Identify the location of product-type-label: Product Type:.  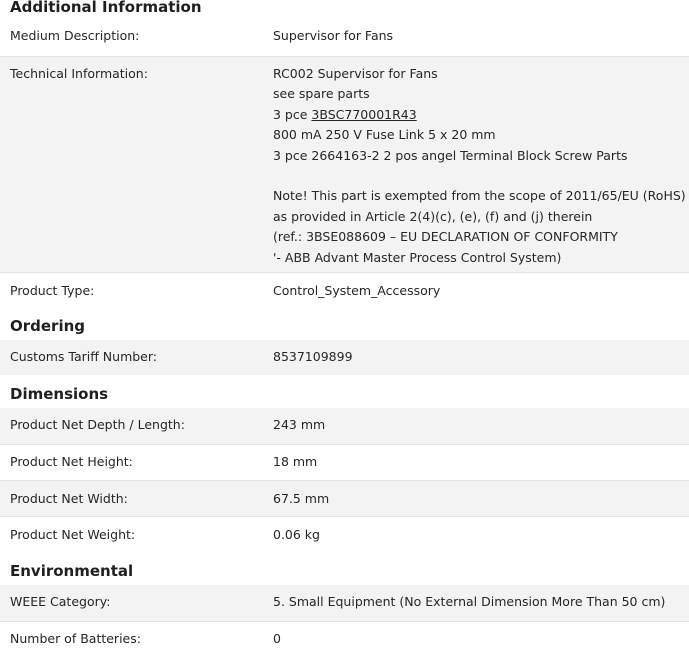
(52, 290).